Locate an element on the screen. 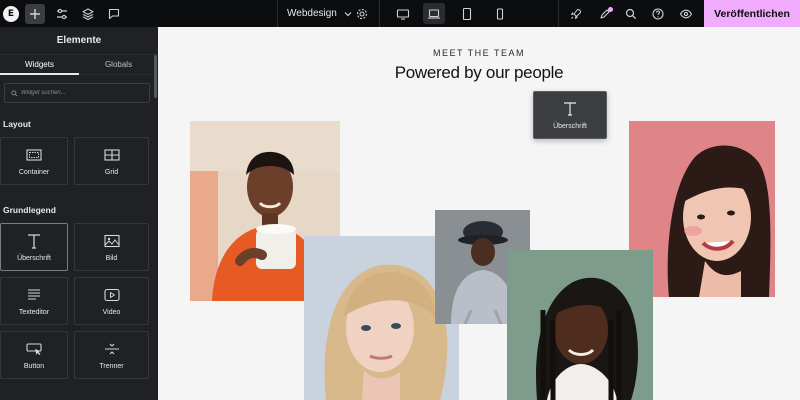 This screenshot has height=400, width=800. page-settings-button is located at coordinates (362, 13).